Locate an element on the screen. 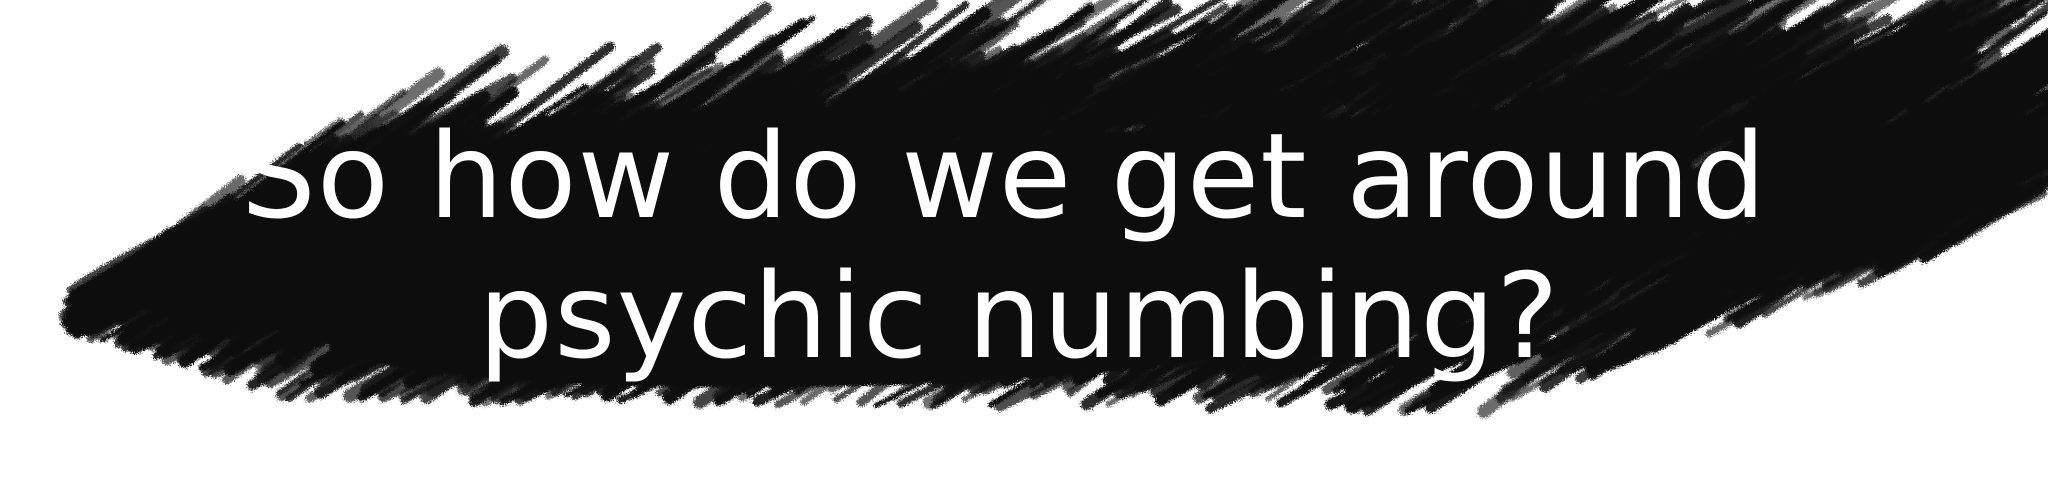 The image size is (2048, 492). headline-line-2: psychic numbing? is located at coordinates (1019, 316).